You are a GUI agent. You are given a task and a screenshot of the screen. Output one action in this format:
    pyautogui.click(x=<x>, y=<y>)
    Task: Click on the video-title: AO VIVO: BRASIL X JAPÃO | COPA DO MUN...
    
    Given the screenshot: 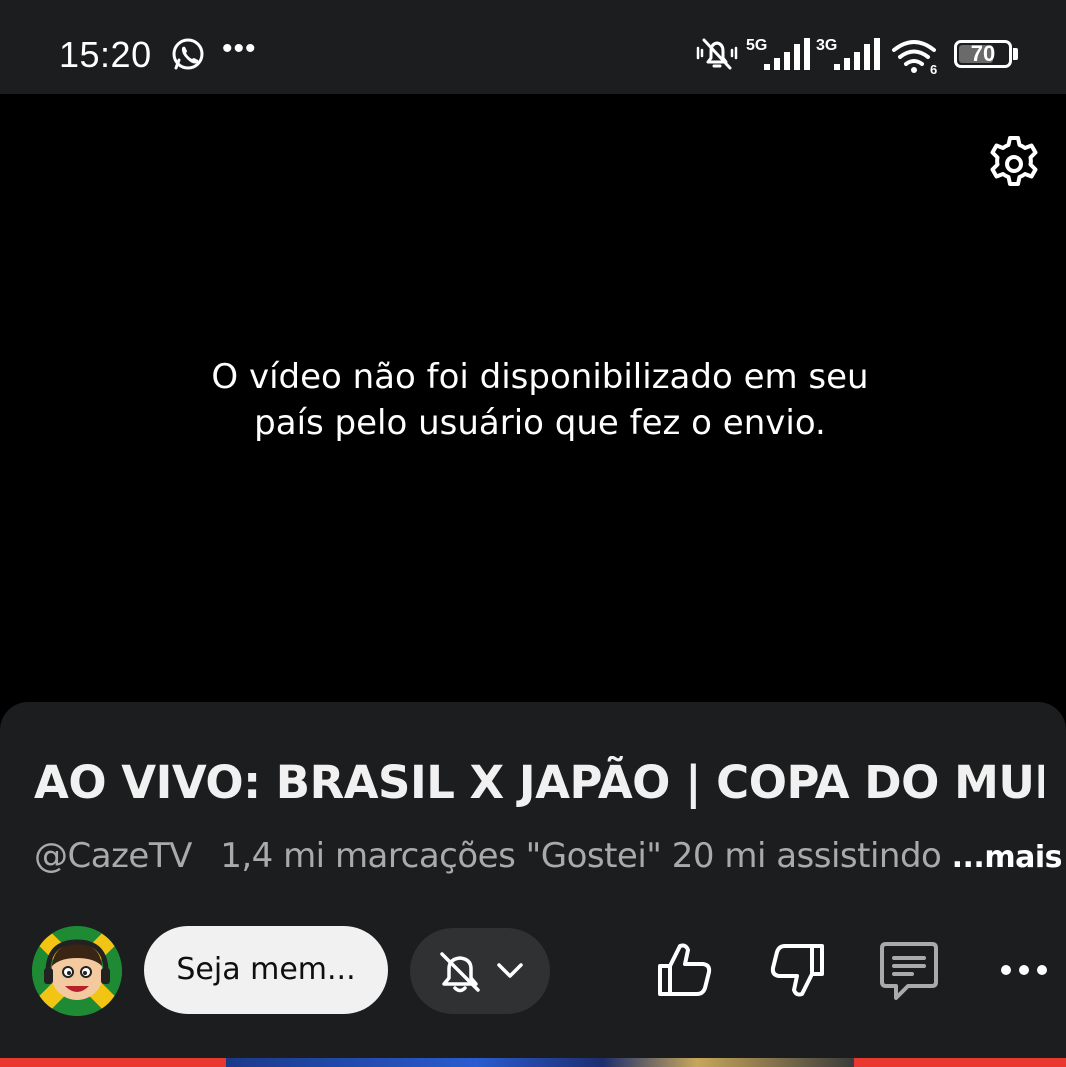 What is the action you would take?
    pyautogui.click(x=539, y=782)
    